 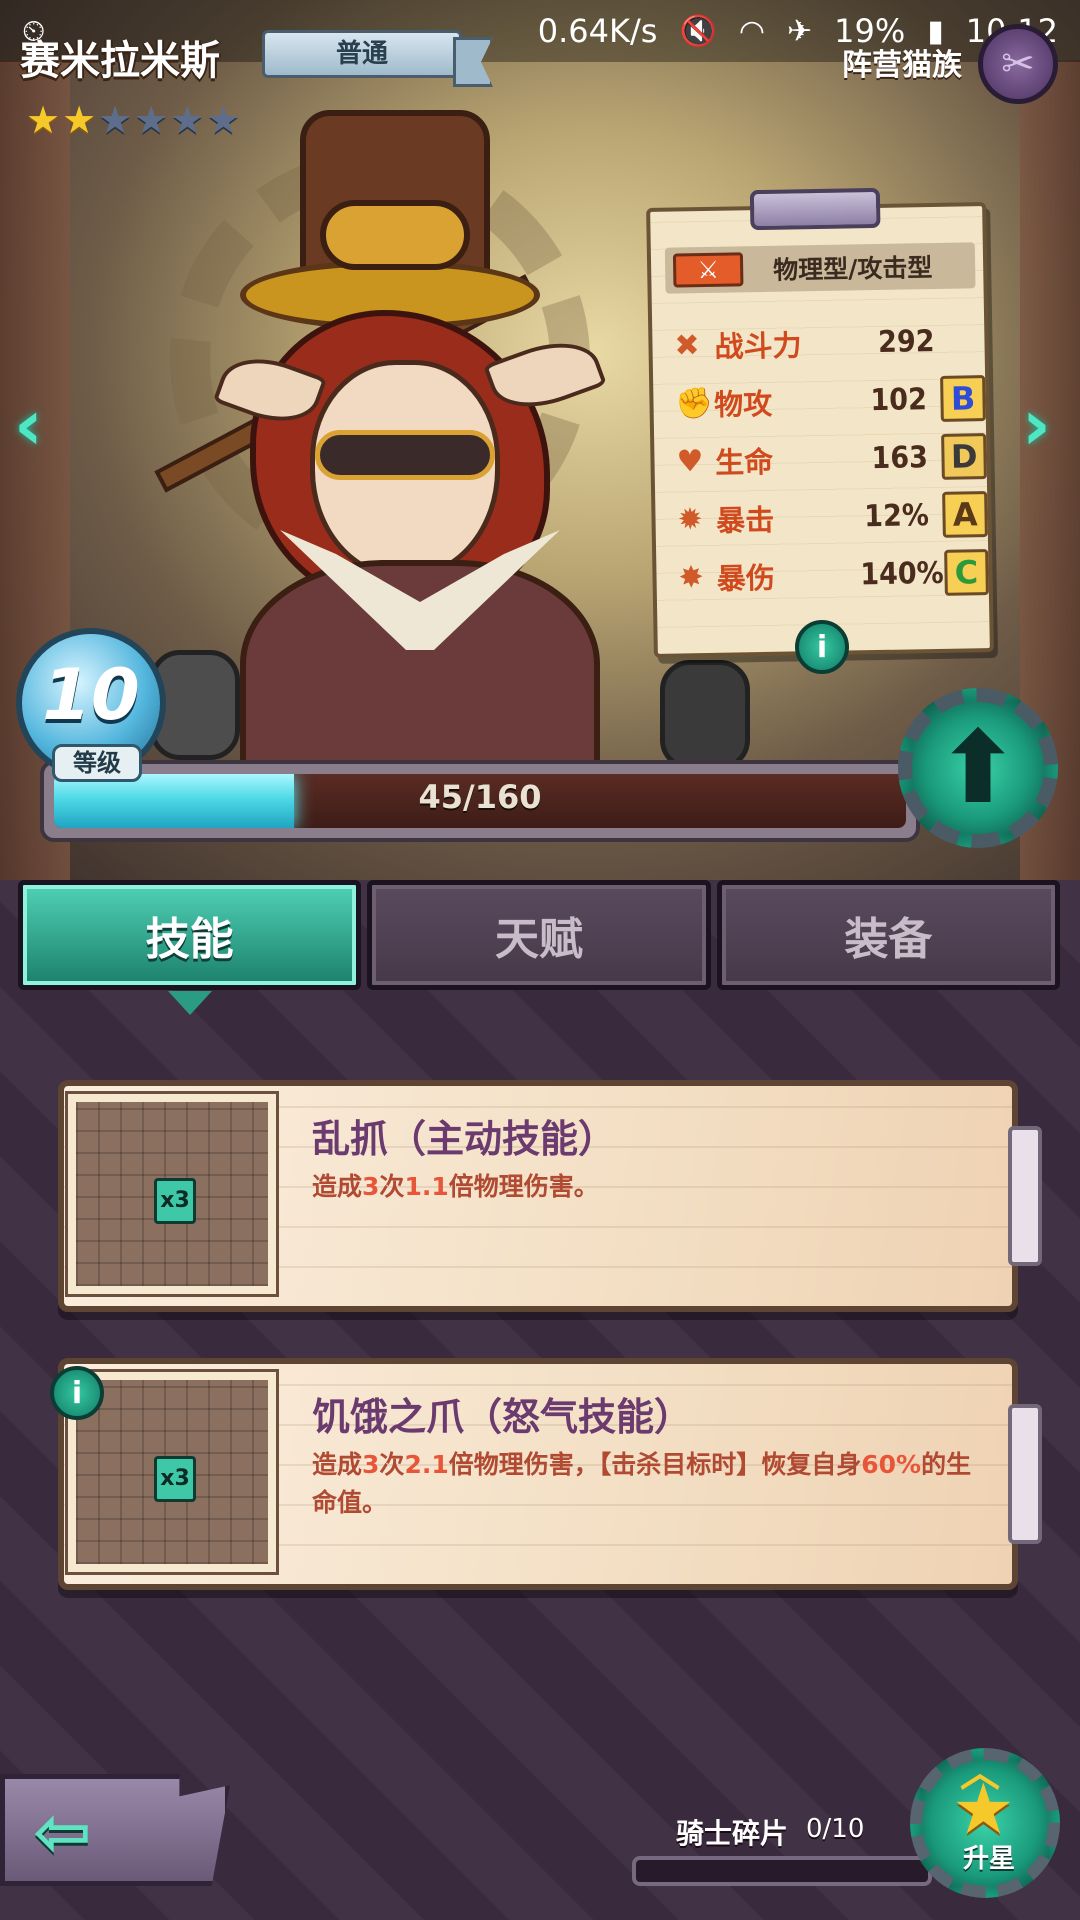 I want to click on glove-right-art, so click(x=705, y=715).